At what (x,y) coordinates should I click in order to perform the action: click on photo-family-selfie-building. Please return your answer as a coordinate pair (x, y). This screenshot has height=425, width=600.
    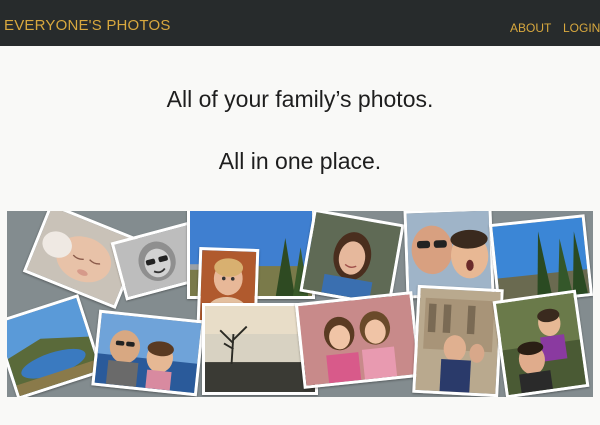
    Looking at the image, I should click on (458, 340).